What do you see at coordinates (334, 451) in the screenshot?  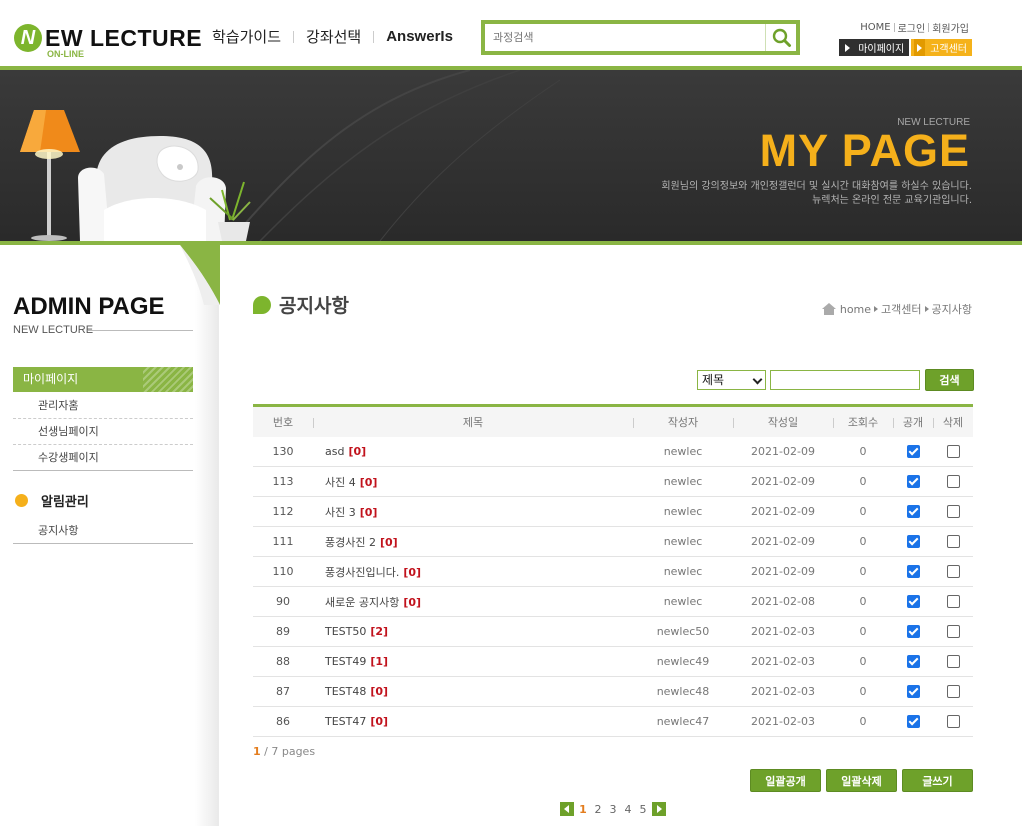 I see `row-title-link: asd` at bounding box center [334, 451].